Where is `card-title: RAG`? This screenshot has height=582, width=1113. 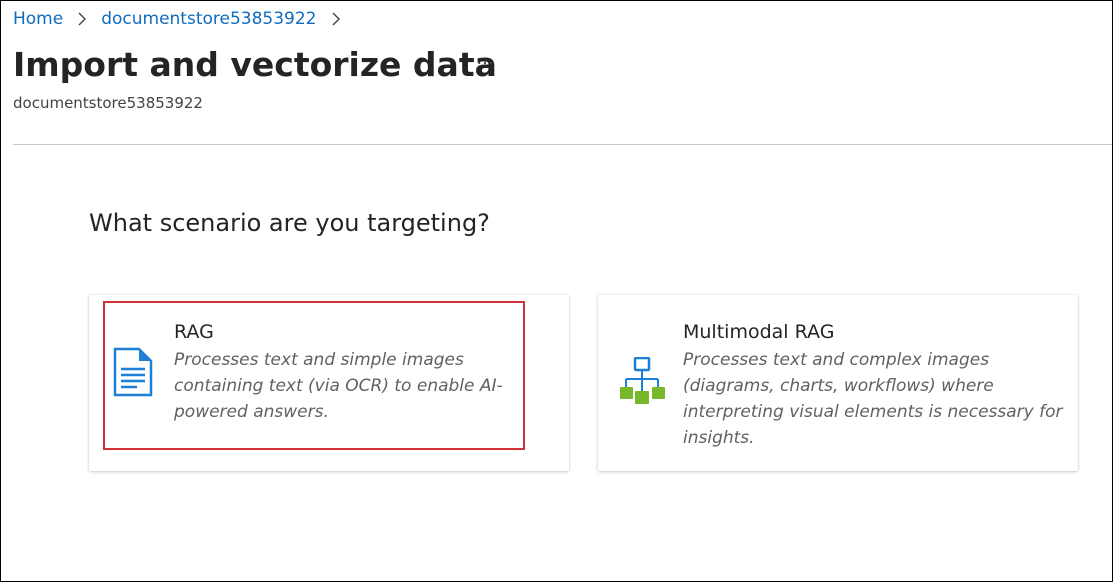 card-title: RAG is located at coordinates (194, 332).